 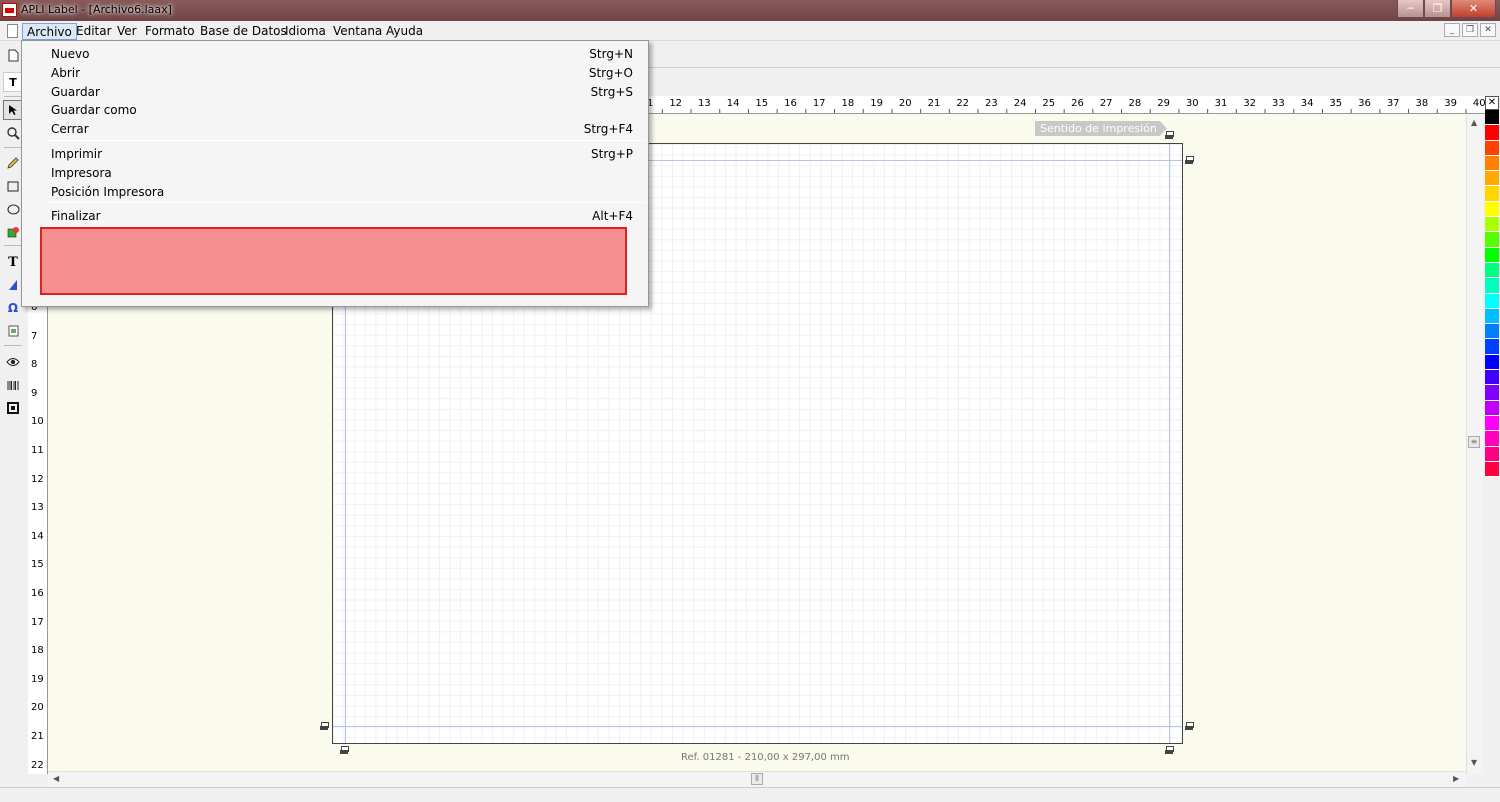 I want to click on zoom-icon, so click(x=13, y=133).